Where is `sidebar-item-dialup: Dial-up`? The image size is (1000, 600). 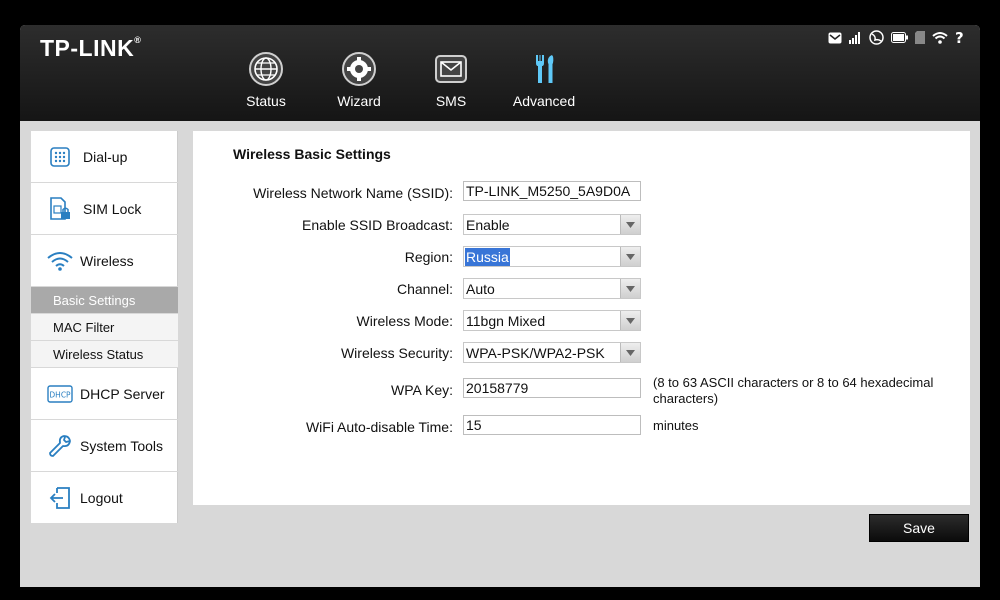 sidebar-item-dialup: Dial-up is located at coordinates (104, 156).